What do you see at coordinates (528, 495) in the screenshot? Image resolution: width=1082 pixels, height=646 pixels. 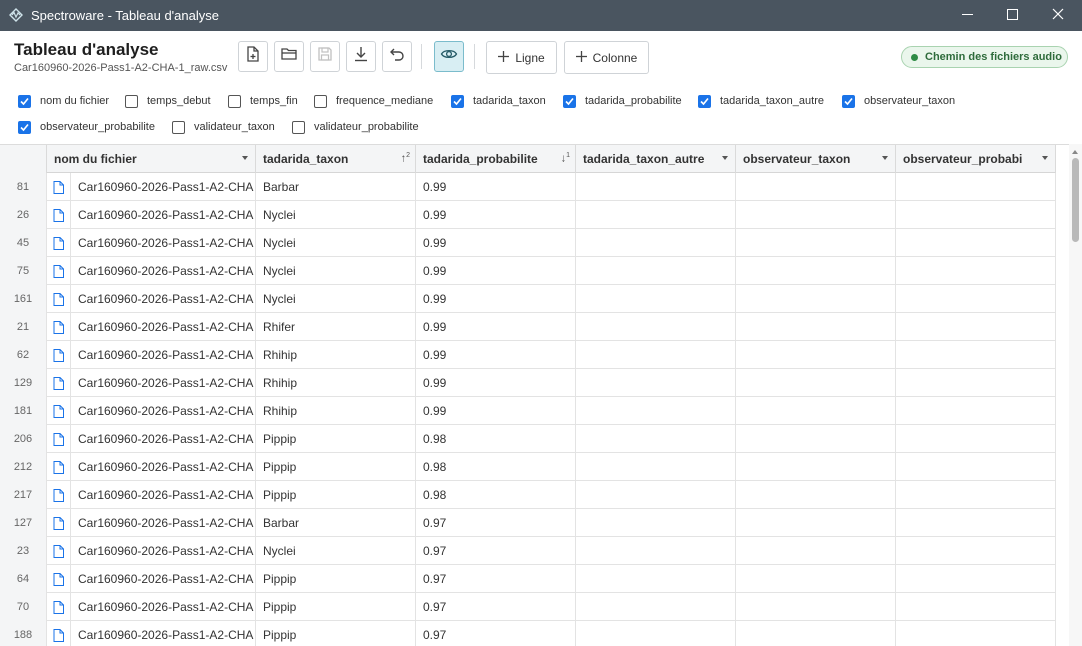 I see `table-row: 217 Car160960-2026-Pass1-A2-CHA Pippip 0.98` at bounding box center [528, 495].